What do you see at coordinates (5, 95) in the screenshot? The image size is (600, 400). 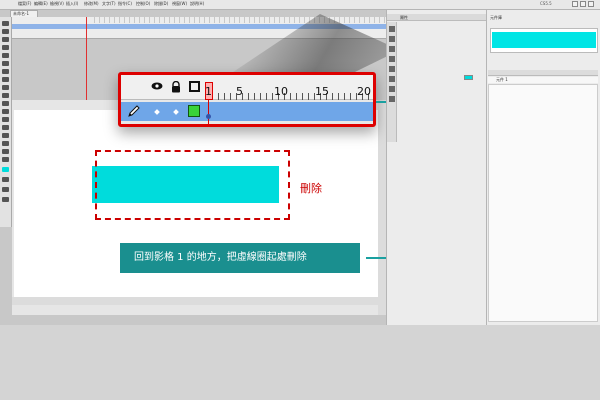 I see `pencil-tool-icon` at bounding box center [5, 95].